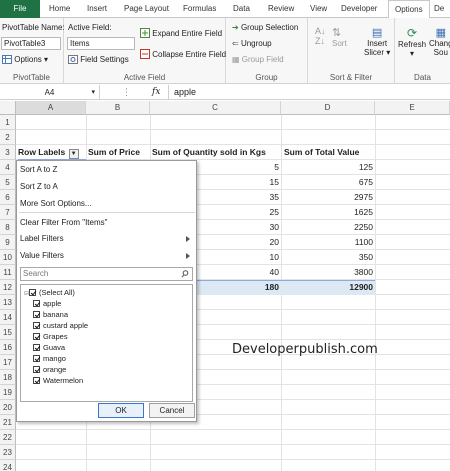 This screenshot has width=450, height=471. I want to click on row-header: 8, so click(8, 227).